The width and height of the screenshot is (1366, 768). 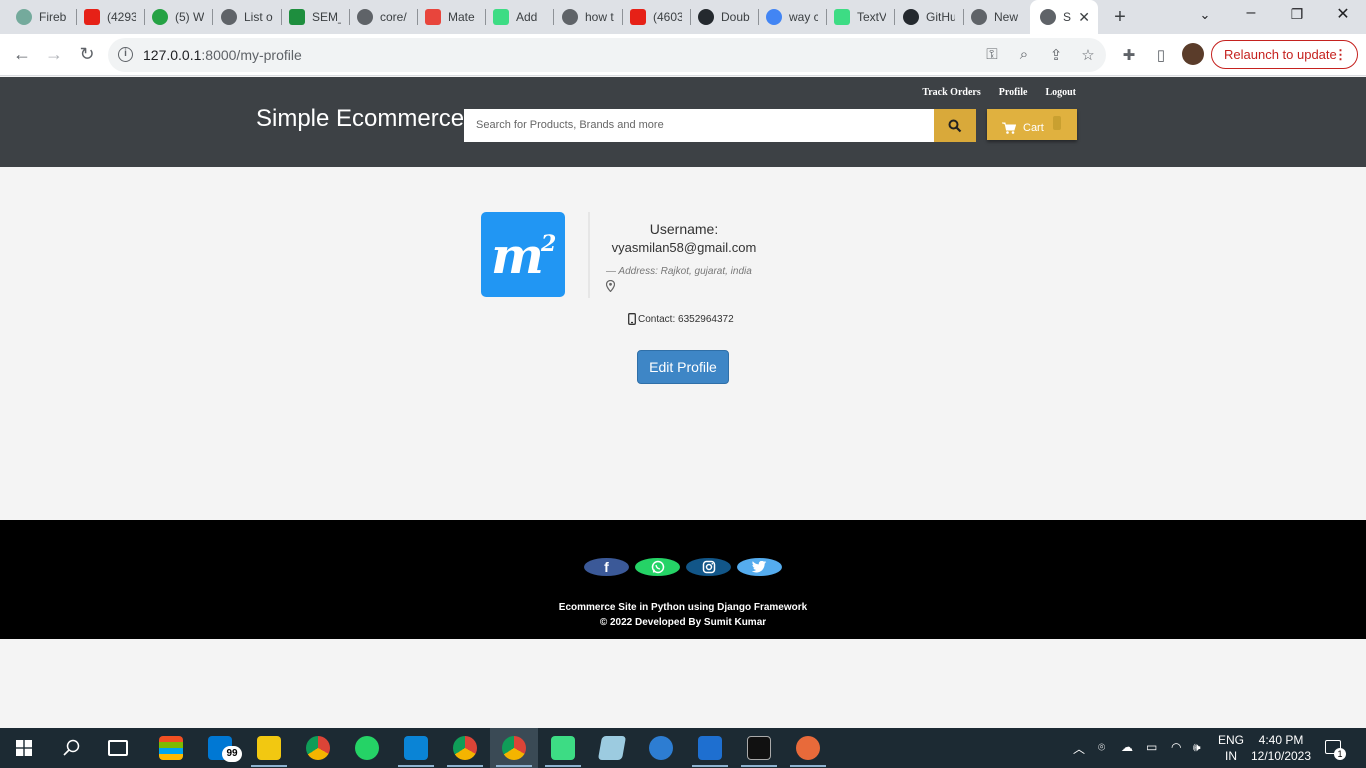 I want to click on tab-12: way c, so click(x=792, y=17).